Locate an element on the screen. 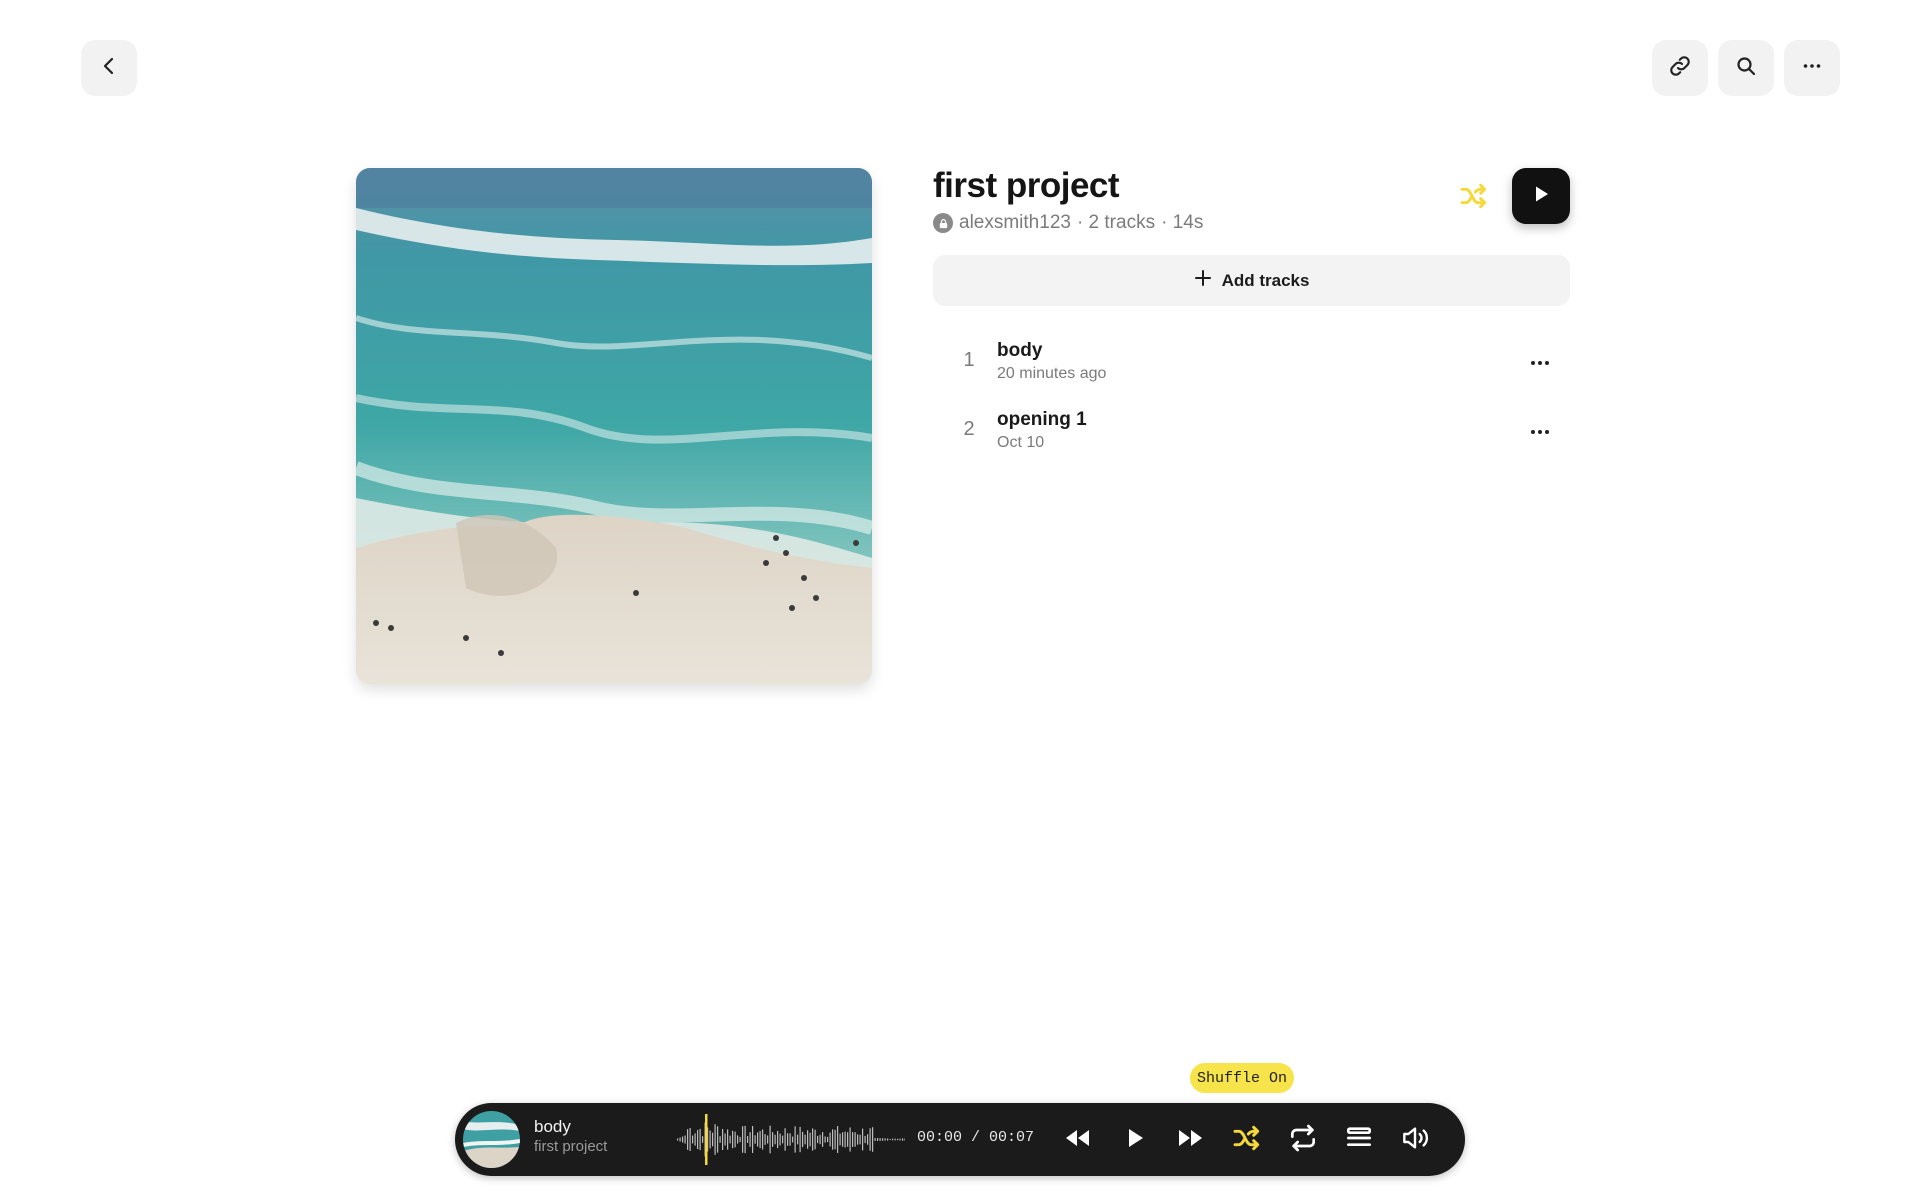 Image resolution: width=1920 pixels, height=1200 pixels. track-list: 1 body 20 minutes ago 2 opening 1 Oct 10 is located at coordinates (1251, 399).